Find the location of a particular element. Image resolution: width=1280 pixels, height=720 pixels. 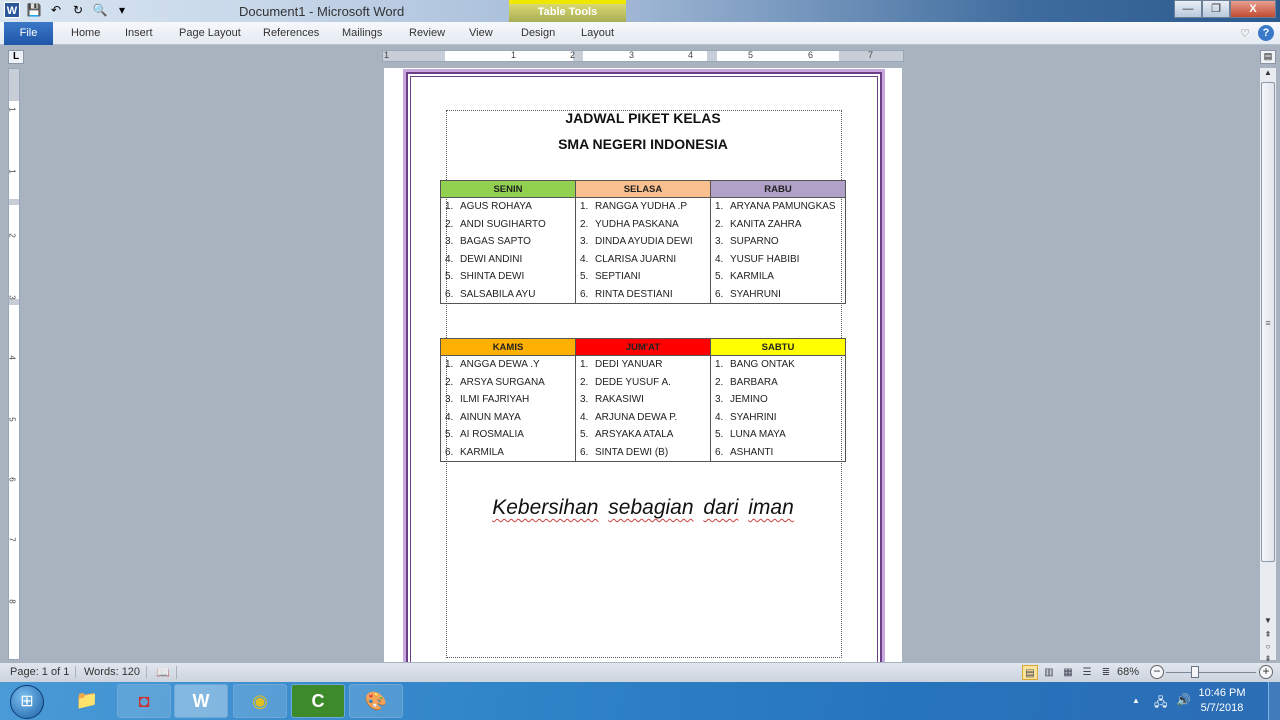

scroll-up-icon: ▲ is located at coordinates (1268, 74).